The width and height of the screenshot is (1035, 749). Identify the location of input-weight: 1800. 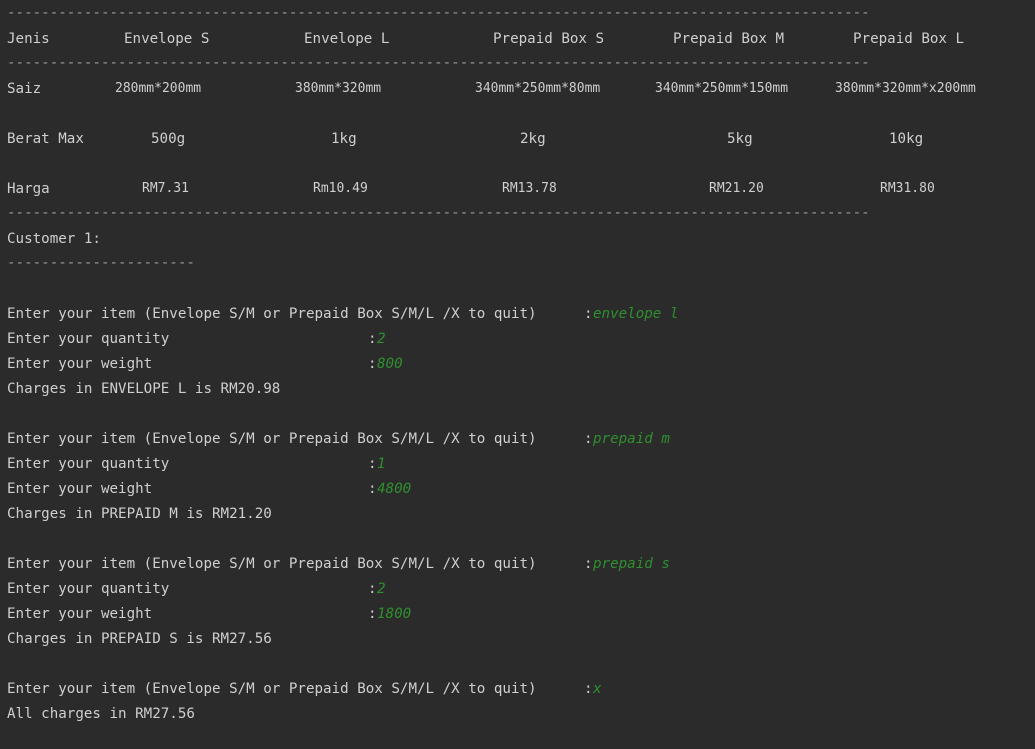
(394, 614).